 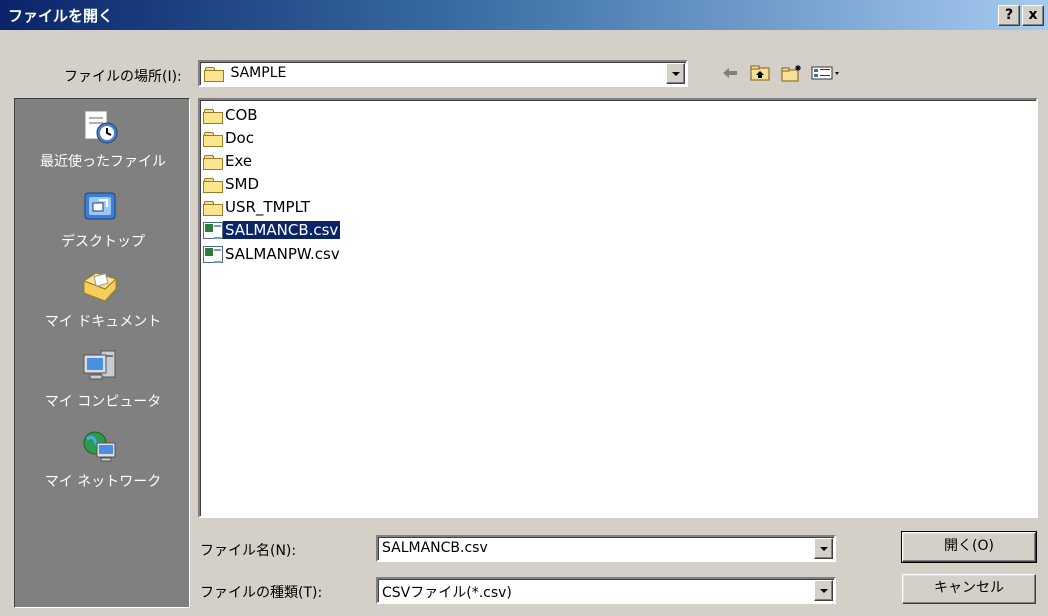 I want to click on filename-label: ファイル名(N):, so click(x=248, y=551).